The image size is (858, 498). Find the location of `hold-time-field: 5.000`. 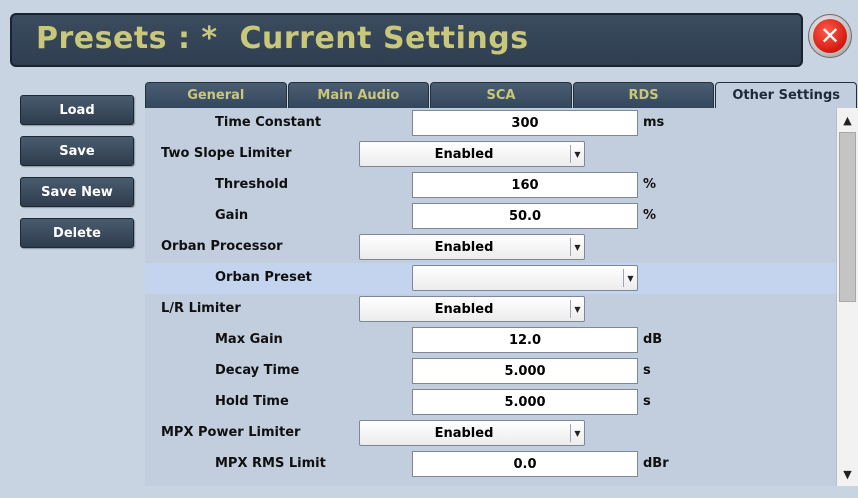

hold-time-field: 5.000 is located at coordinates (525, 402).